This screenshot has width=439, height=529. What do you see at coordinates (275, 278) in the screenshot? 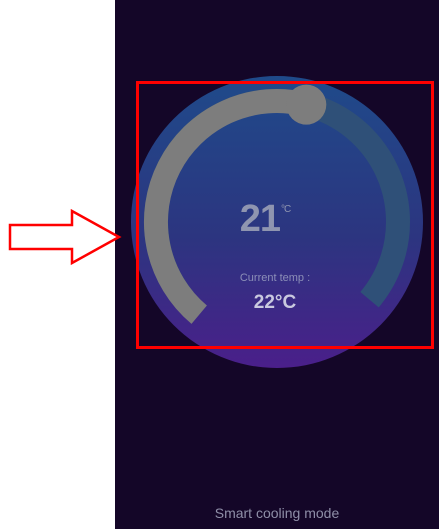
I see `current-temp-label: Current temp :` at bounding box center [275, 278].